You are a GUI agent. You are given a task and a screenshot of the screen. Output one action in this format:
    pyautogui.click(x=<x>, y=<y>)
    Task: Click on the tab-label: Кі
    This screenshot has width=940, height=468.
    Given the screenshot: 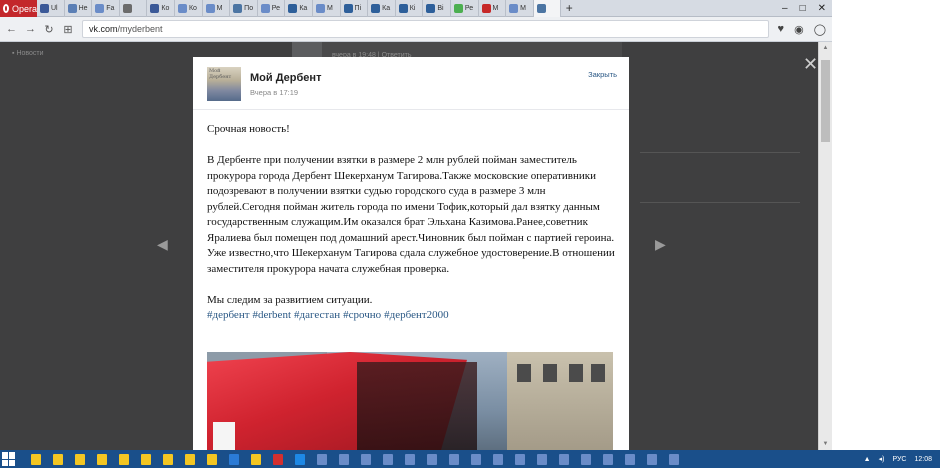 What is the action you would take?
    pyautogui.click(x=412, y=8)
    